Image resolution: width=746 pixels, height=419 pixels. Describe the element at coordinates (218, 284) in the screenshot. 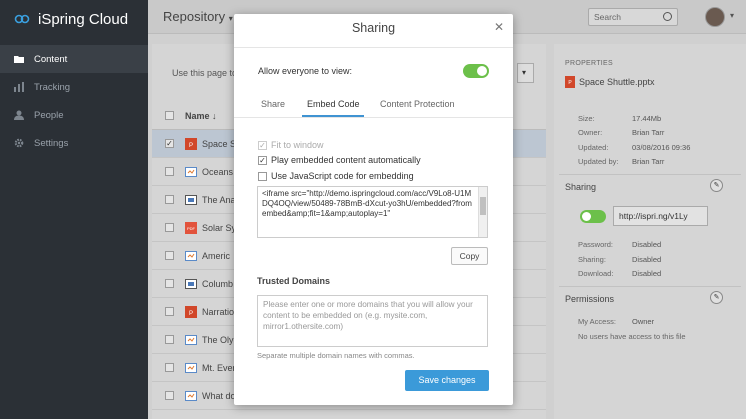

I see `file-name: Columb` at that location.